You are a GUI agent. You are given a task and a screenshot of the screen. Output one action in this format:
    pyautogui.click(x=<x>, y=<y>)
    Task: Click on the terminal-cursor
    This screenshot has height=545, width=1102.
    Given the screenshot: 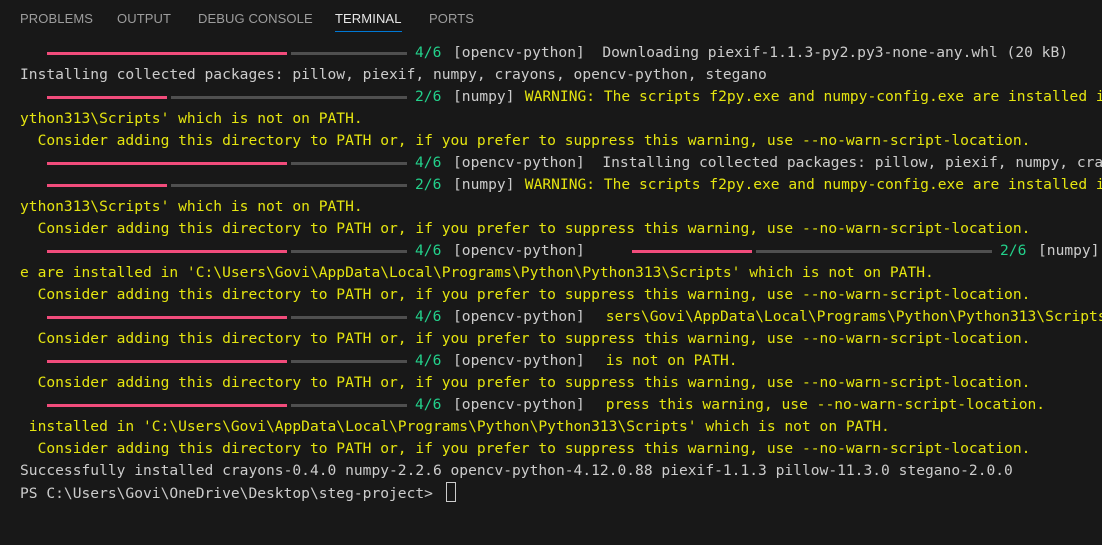 What is the action you would take?
    pyautogui.click(x=450, y=492)
    